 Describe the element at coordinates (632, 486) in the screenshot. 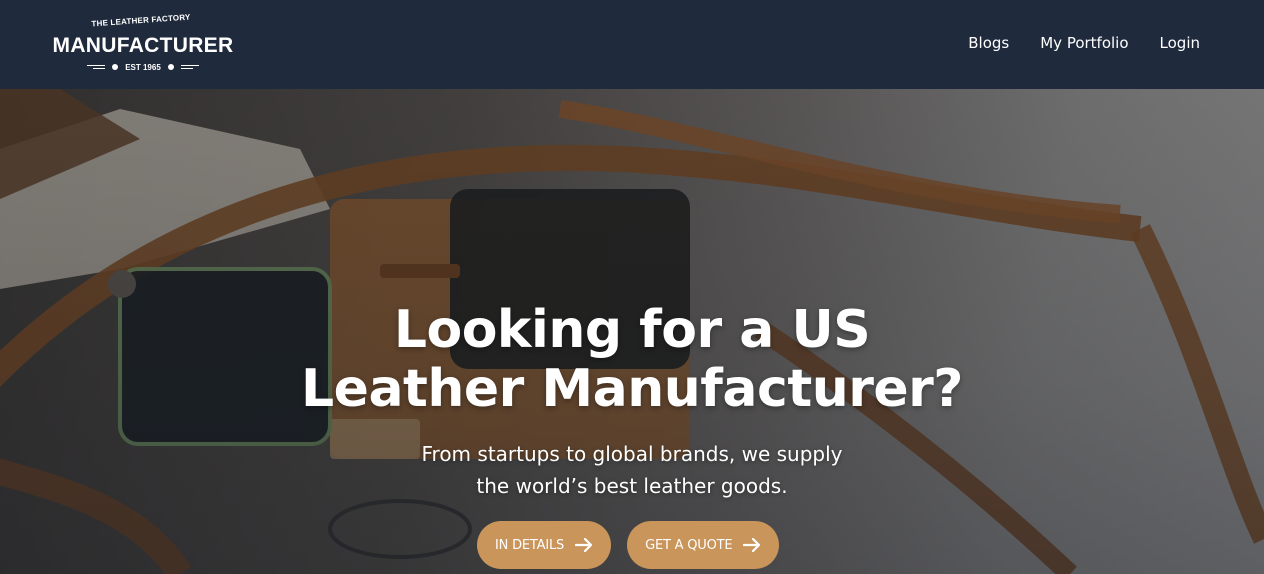

I see `hero-subtext-line-2: the world’s best leather goods.` at that location.